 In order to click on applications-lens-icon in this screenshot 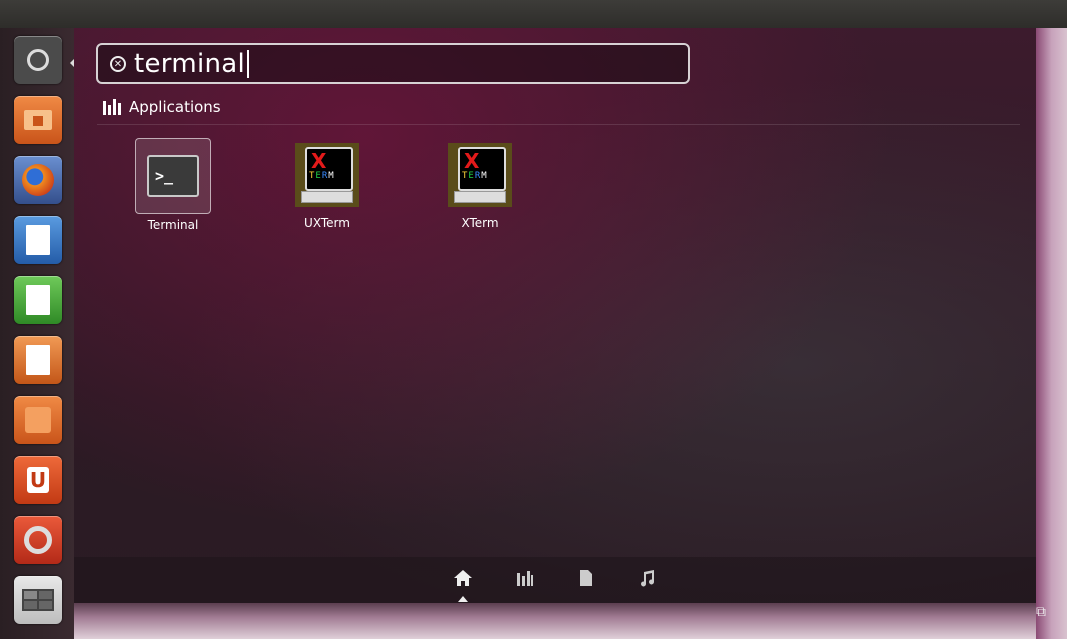, I will do `click(525, 580)`.